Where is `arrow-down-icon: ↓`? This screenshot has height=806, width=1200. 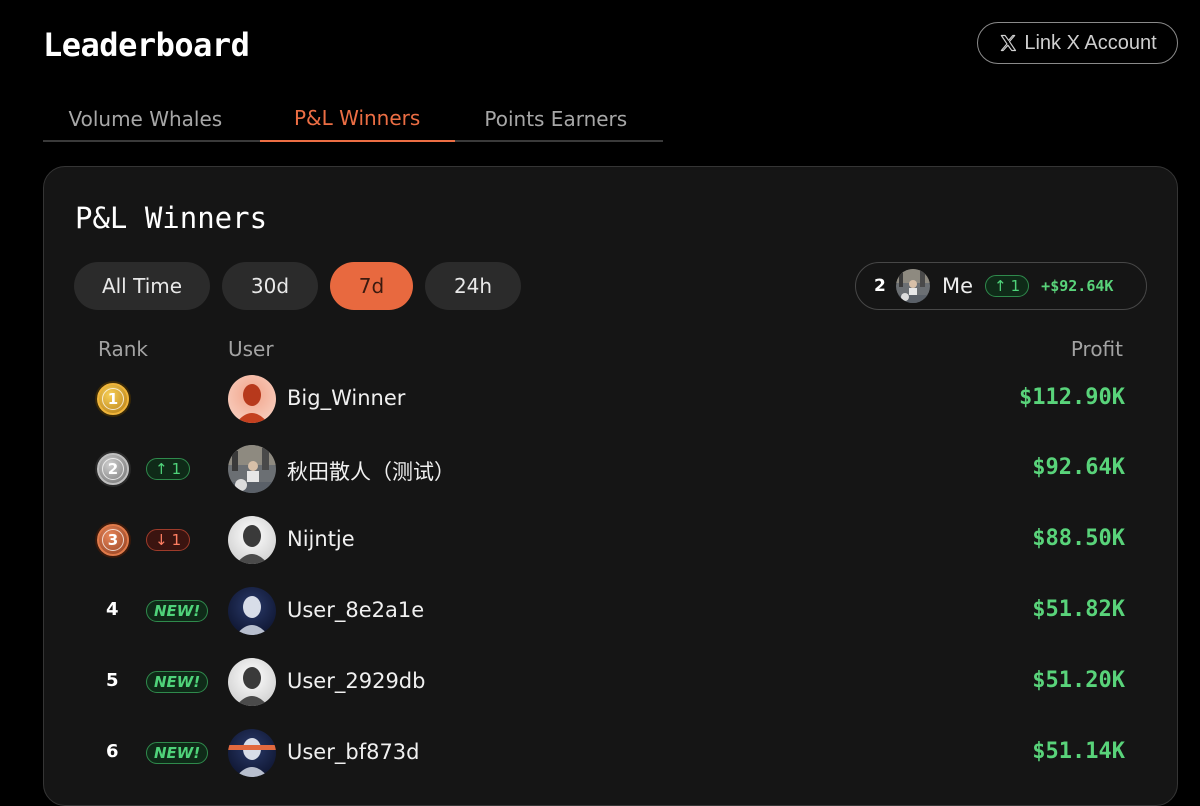
arrow-down-icon: ↓ is located at coordinates (161, 540).